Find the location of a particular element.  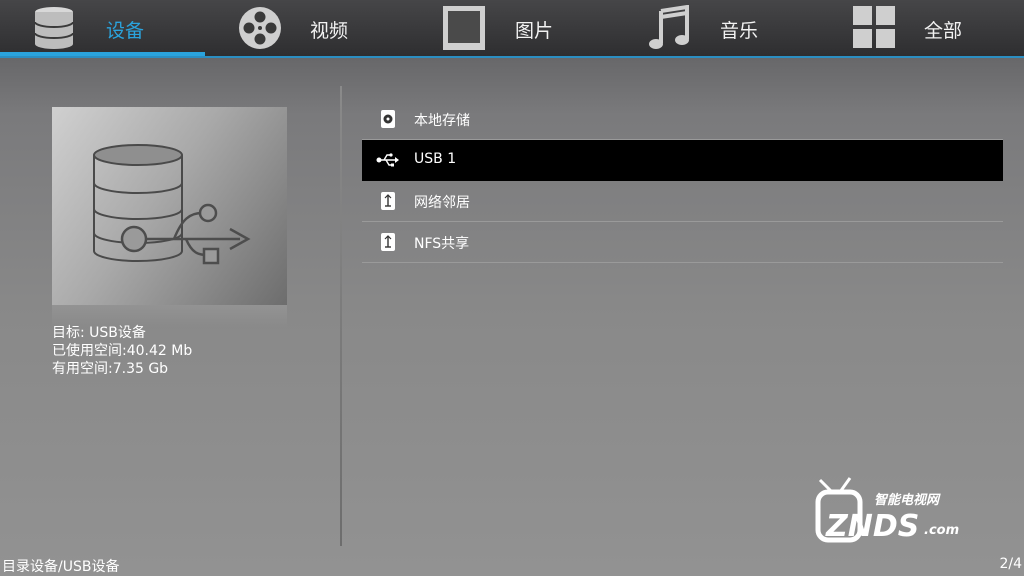

music-note-icon is located at coordinates (669, 27).